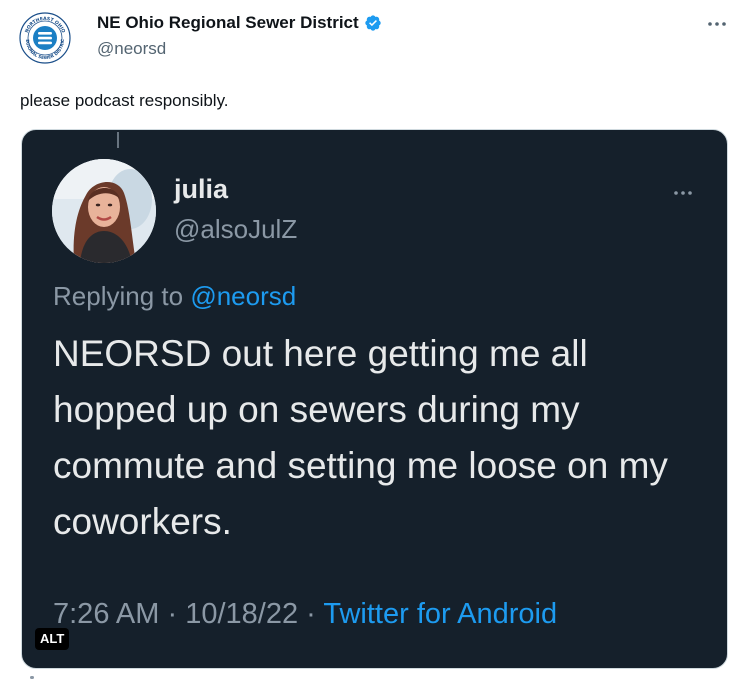  I want to click on more-options-button, so click(717, 24).